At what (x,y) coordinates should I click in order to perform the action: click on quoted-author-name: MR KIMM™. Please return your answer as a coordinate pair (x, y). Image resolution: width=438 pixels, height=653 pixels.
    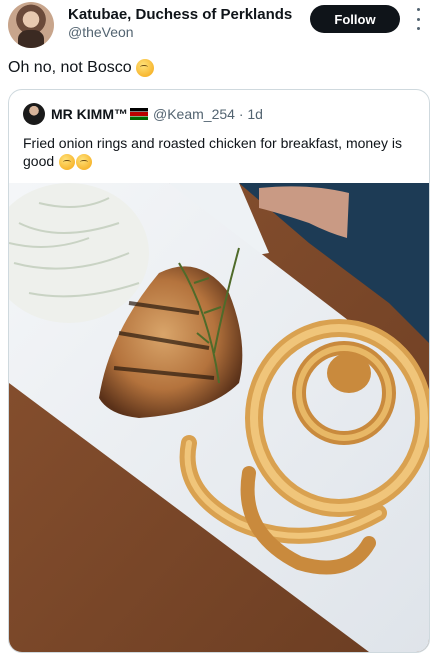
    Looking at the image, I should click on (89, 114).